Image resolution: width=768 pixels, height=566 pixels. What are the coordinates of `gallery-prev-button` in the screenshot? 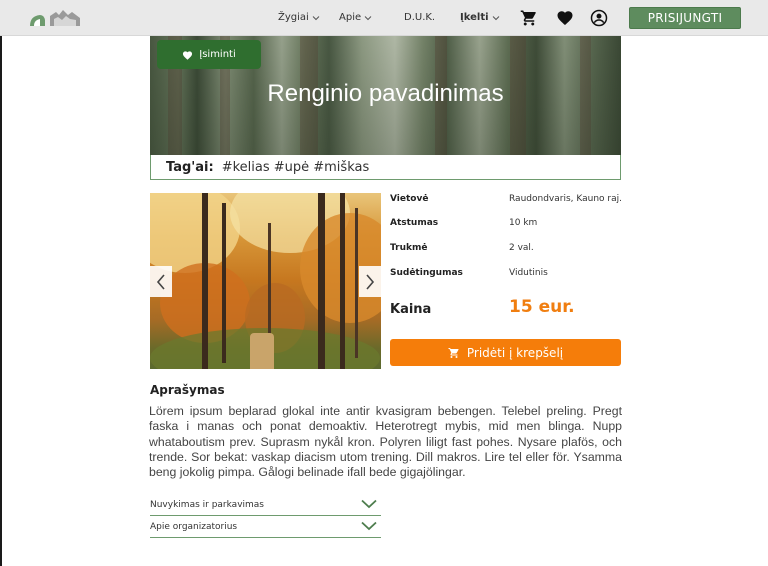 It's located at (161, 281).